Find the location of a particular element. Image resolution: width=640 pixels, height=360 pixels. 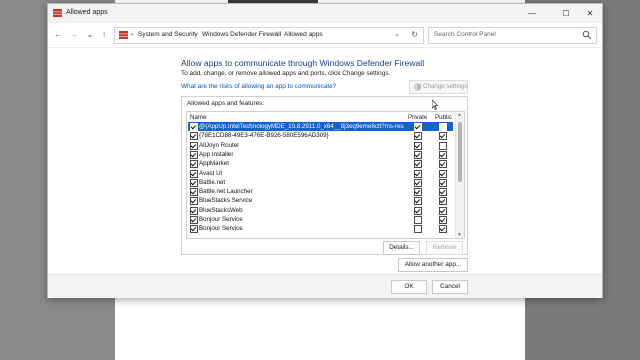

ok-button: OK is located at coordinates (409, 287).